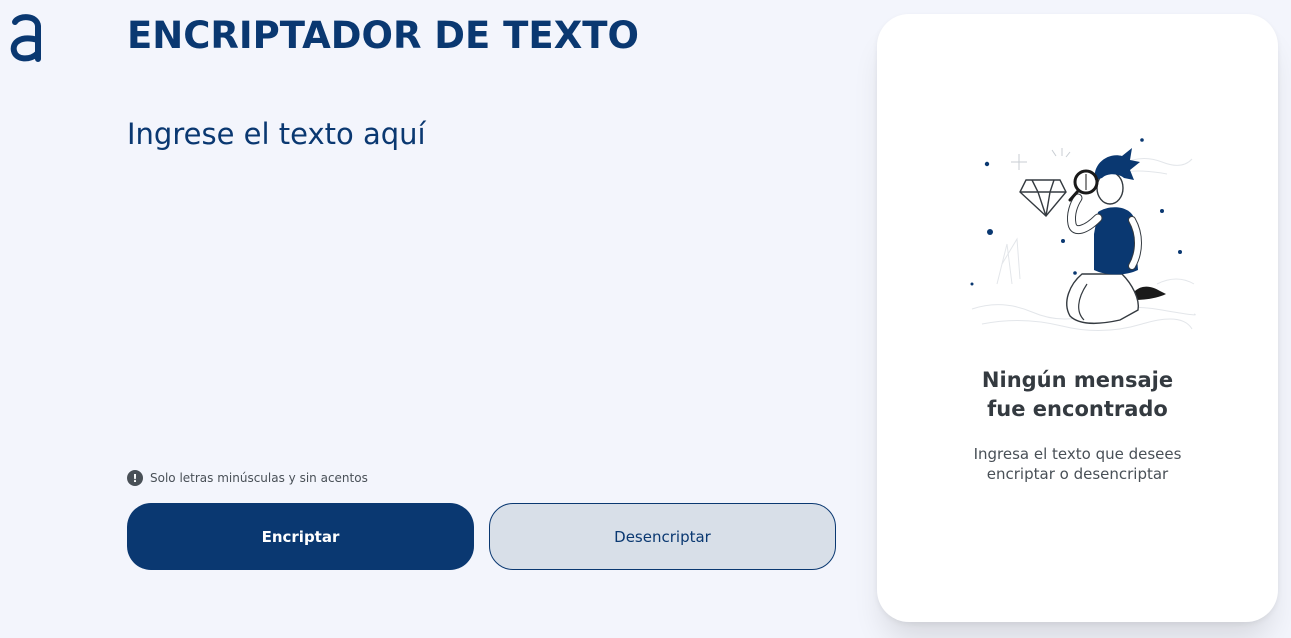  What do you see at coordinates (1083, 234) in the screenshot?
I see `person-with-magnifying-glass-illustration` at bounding box center [1083, 234].